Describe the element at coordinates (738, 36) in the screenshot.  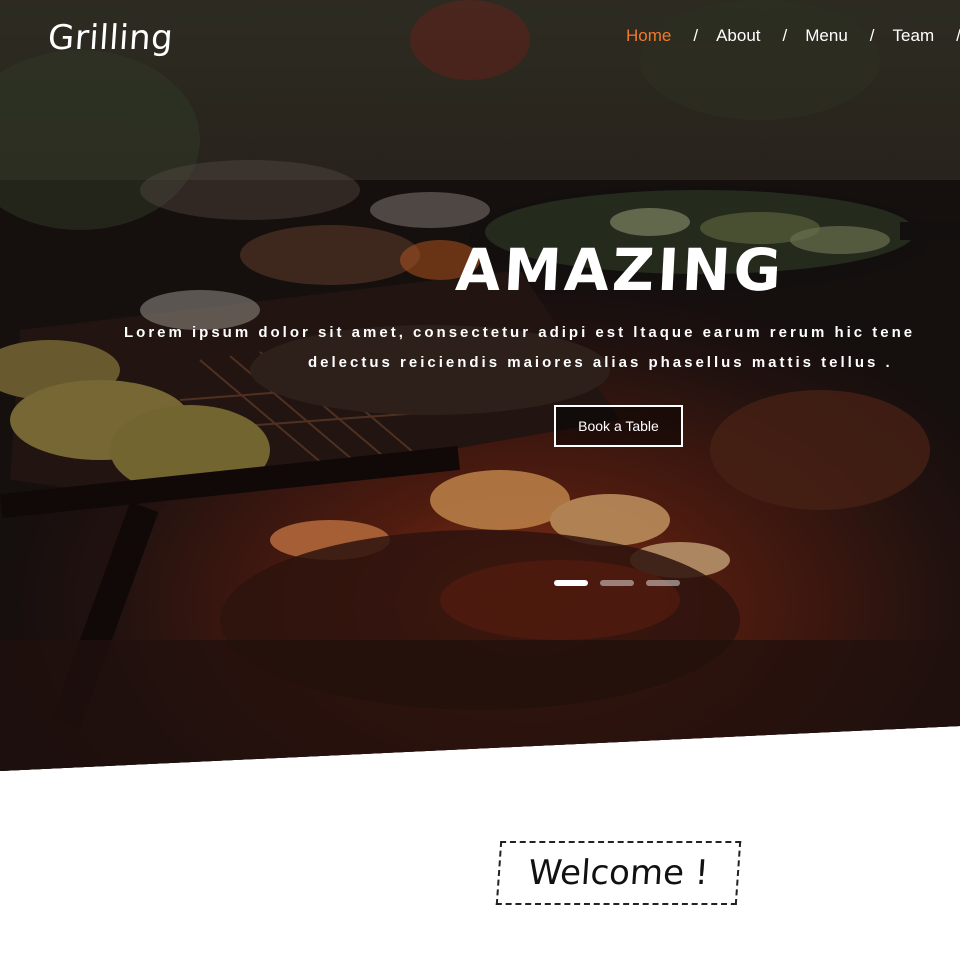
I see `nav-item-about: About` at that location.